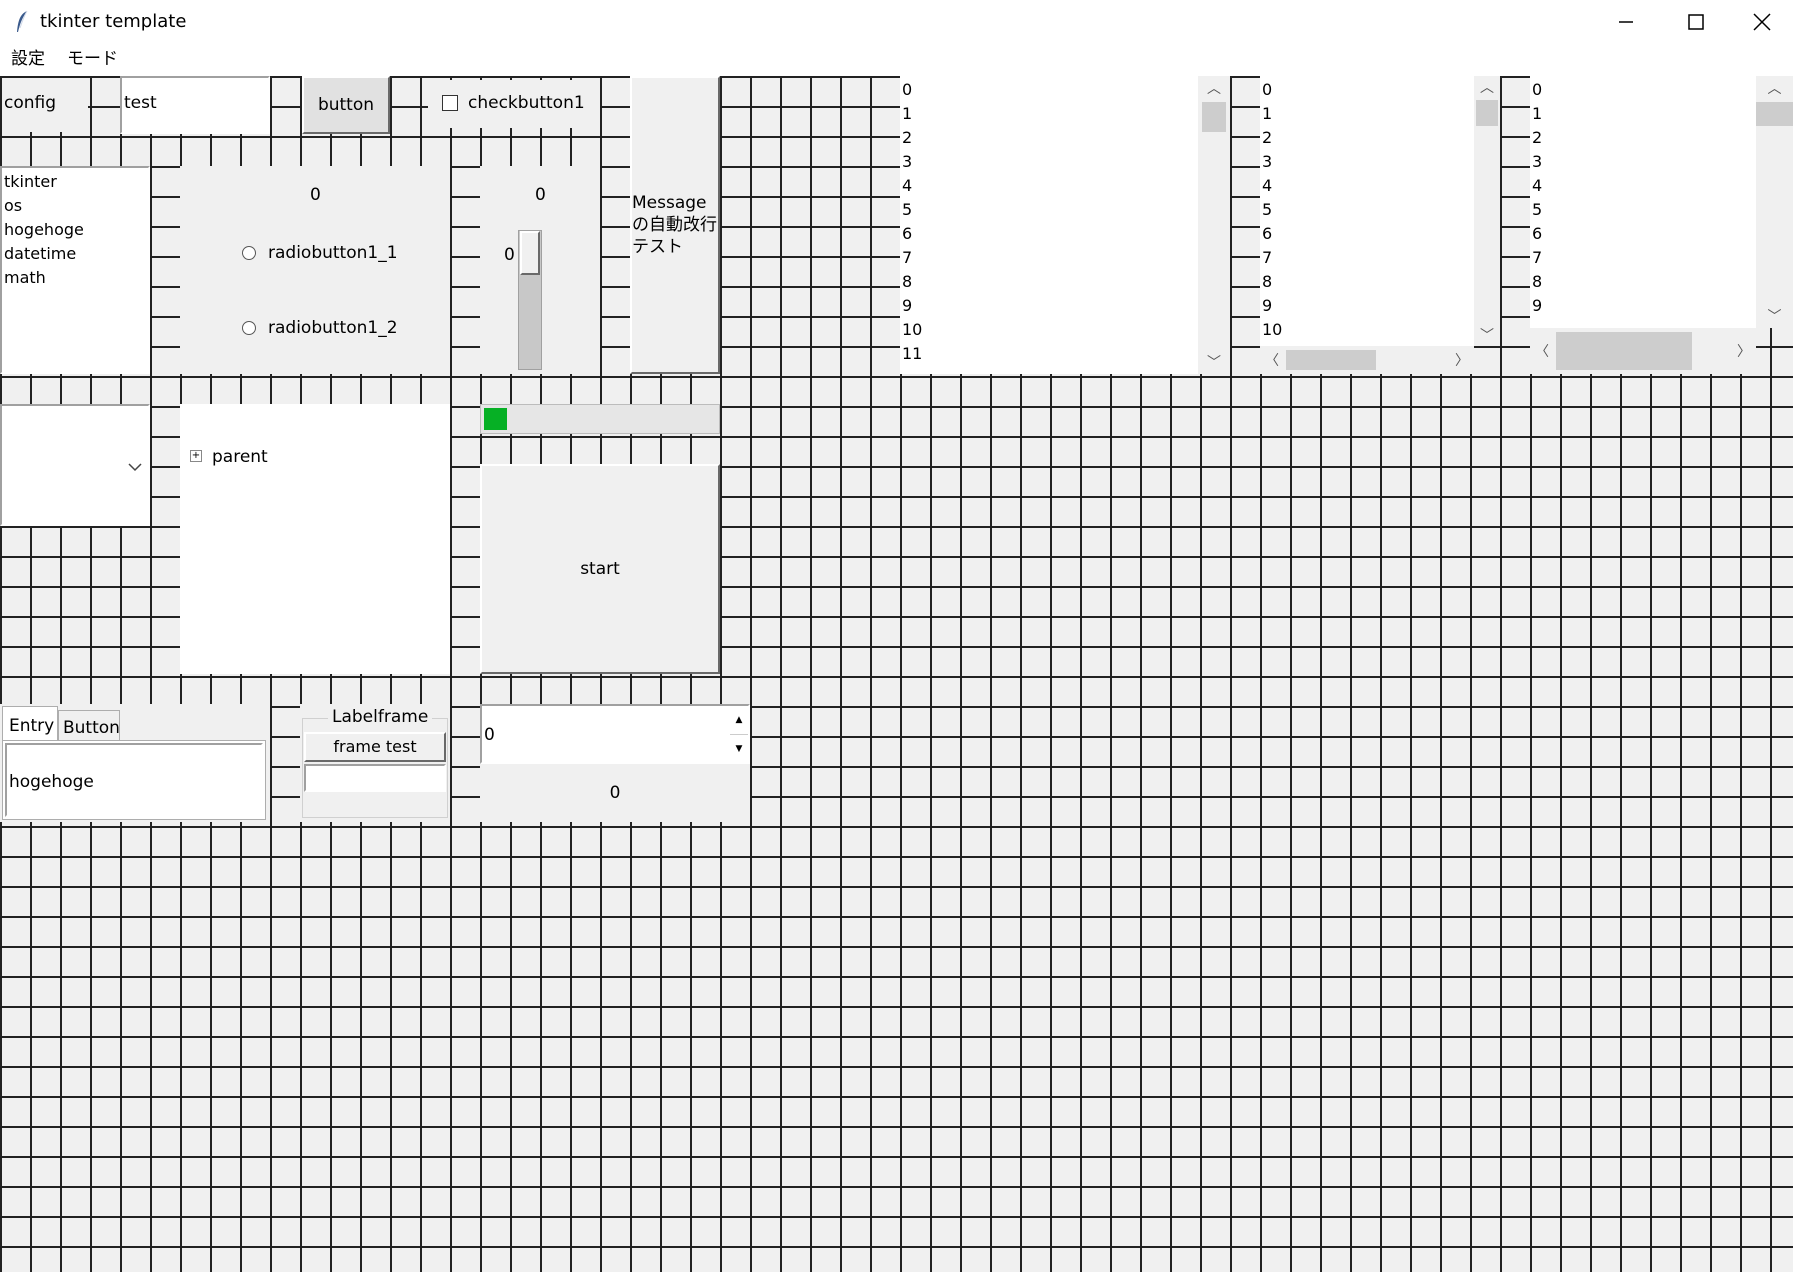 The height and width of the screenshot is (1272, 1793). Describe the element at coordinates (75, 278) in the screenshot. I see `list-item: math` at that location.